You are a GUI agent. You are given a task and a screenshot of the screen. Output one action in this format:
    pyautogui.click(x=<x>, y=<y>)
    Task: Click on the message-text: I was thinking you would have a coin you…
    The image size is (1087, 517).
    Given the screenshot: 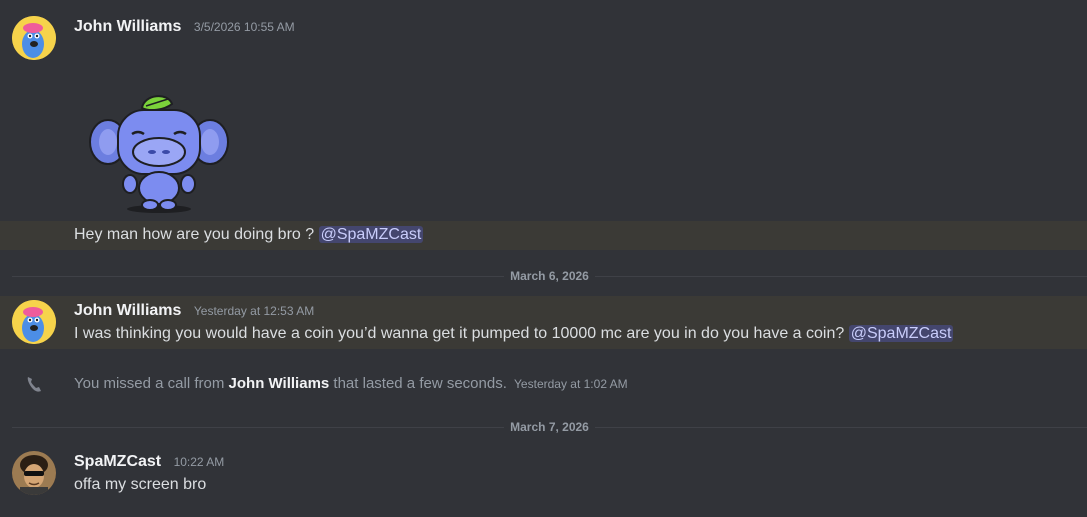 What is the action you would take?
    pyautogui.click(x=459, y=333)
    